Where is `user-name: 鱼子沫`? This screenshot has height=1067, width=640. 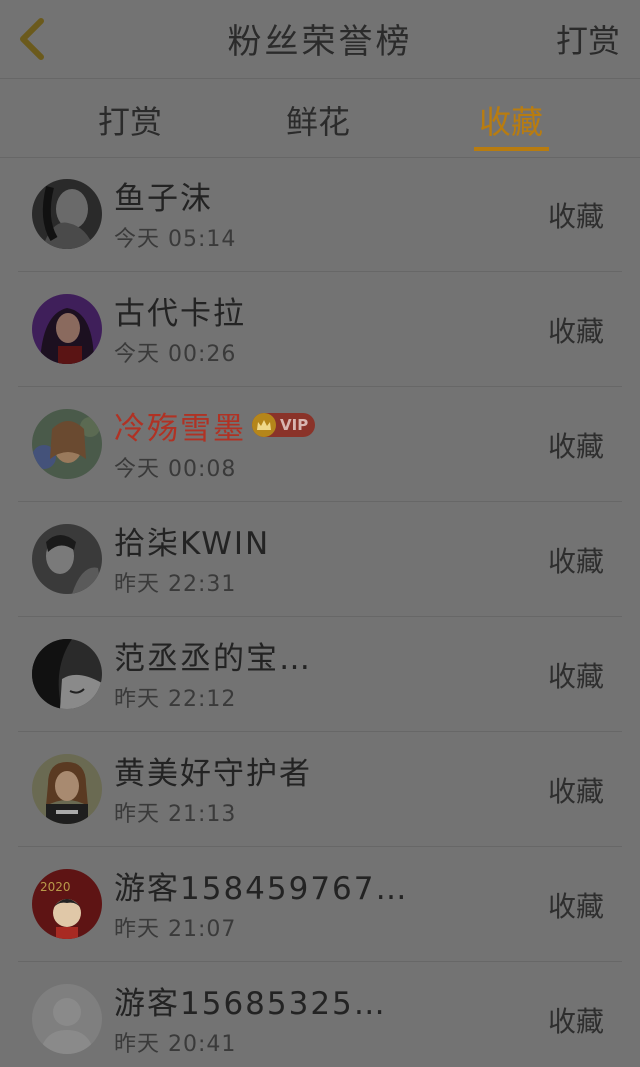
user-name: 鱼子沫 is located at coordinates (163, 198).